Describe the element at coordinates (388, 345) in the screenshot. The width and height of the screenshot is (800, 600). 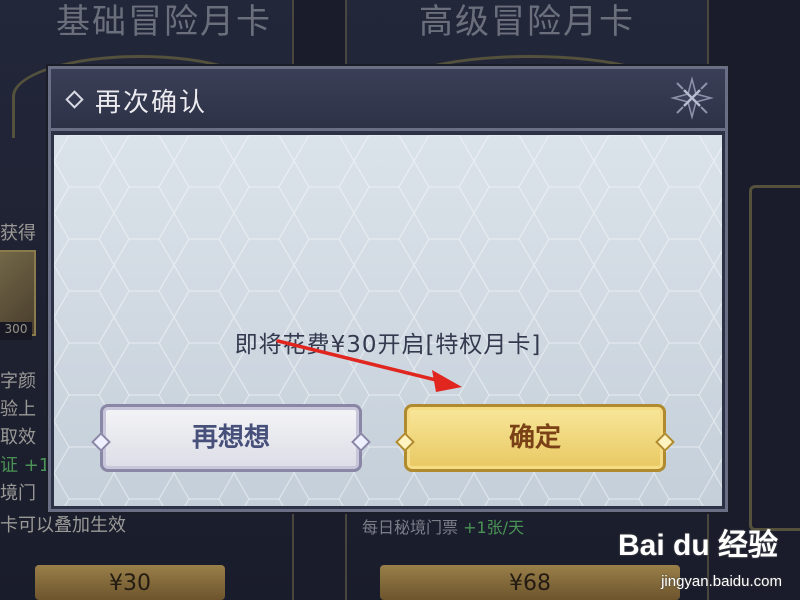
I see `confirm-message: 即将花费¥30开启[特权月卡]` at that location.